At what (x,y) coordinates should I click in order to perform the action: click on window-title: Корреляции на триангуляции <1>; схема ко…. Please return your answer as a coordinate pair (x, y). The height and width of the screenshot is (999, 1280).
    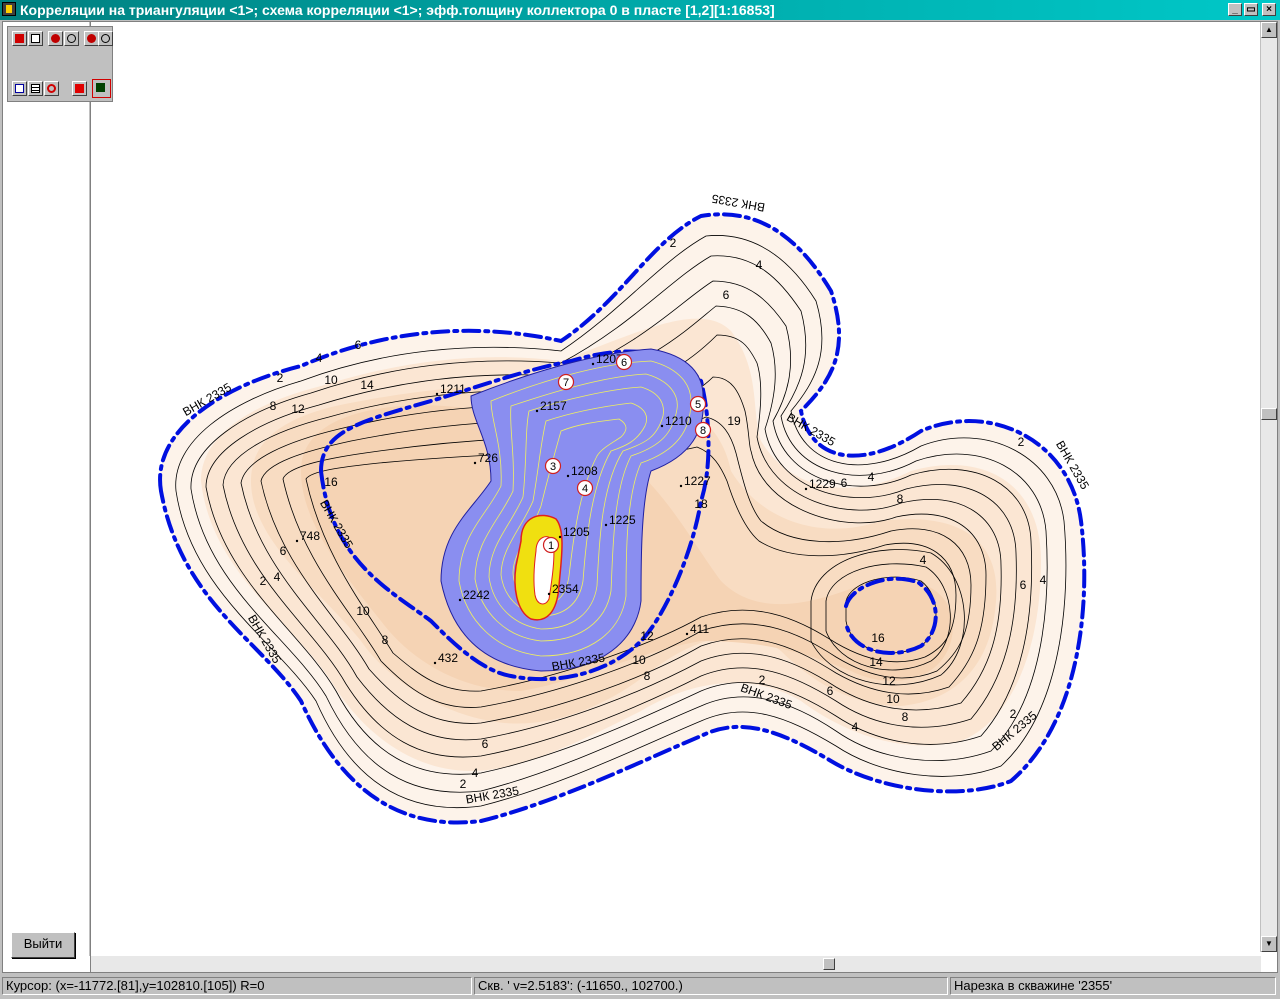
    Looking at the image, I should click on (397, 10).